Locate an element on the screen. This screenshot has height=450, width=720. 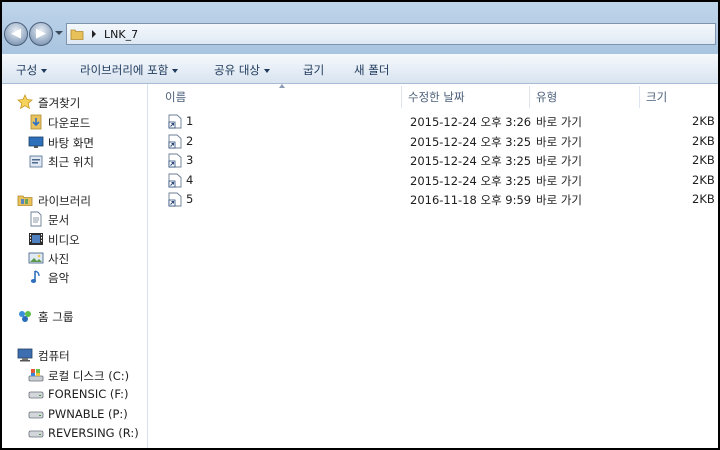
picture-icon is located at coordinates (36, 258).